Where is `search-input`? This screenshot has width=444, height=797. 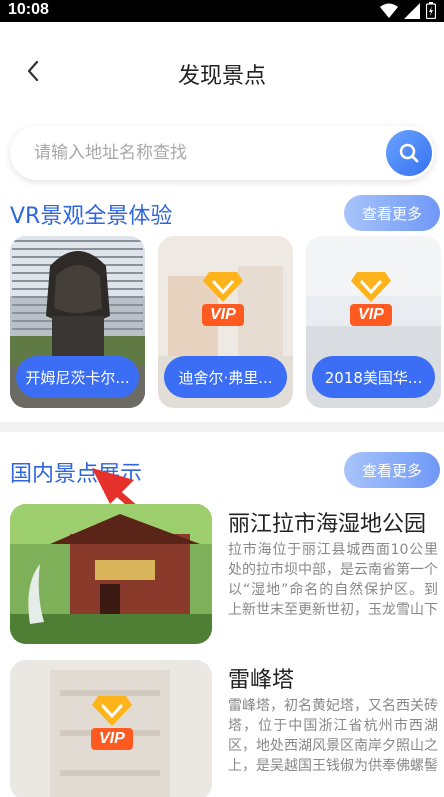 search-input is located at coordinates (204, 153).